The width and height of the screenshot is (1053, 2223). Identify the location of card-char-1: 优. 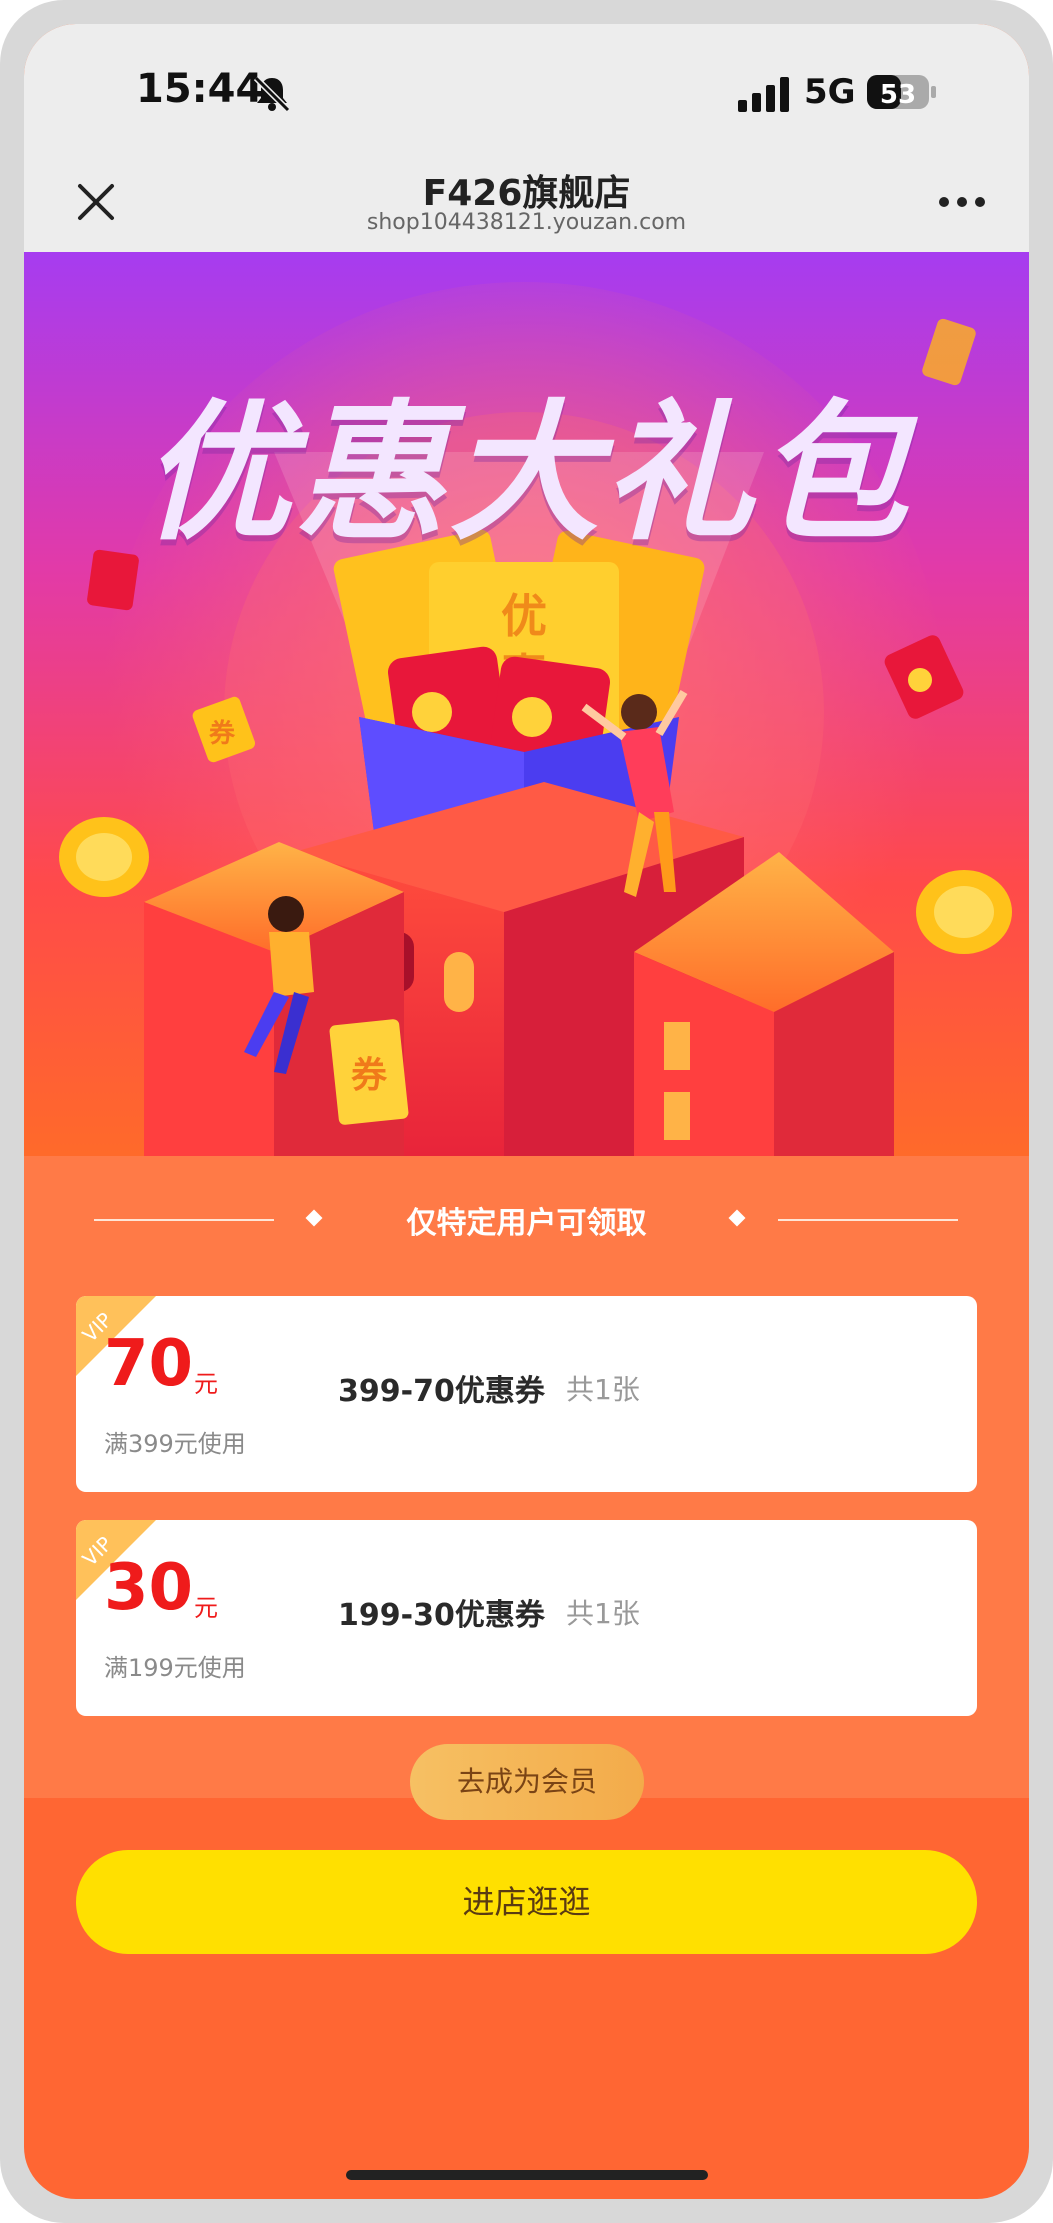
(524, 616).